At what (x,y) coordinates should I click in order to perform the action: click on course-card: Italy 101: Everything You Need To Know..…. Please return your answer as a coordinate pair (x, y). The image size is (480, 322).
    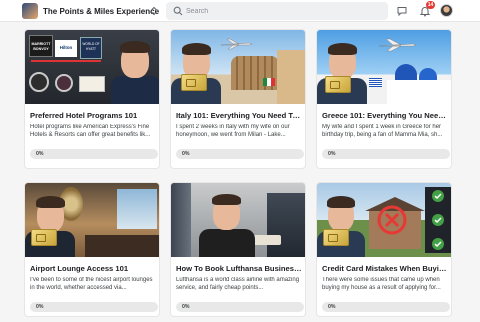
    Looking at the image, I should click on (238, 99).